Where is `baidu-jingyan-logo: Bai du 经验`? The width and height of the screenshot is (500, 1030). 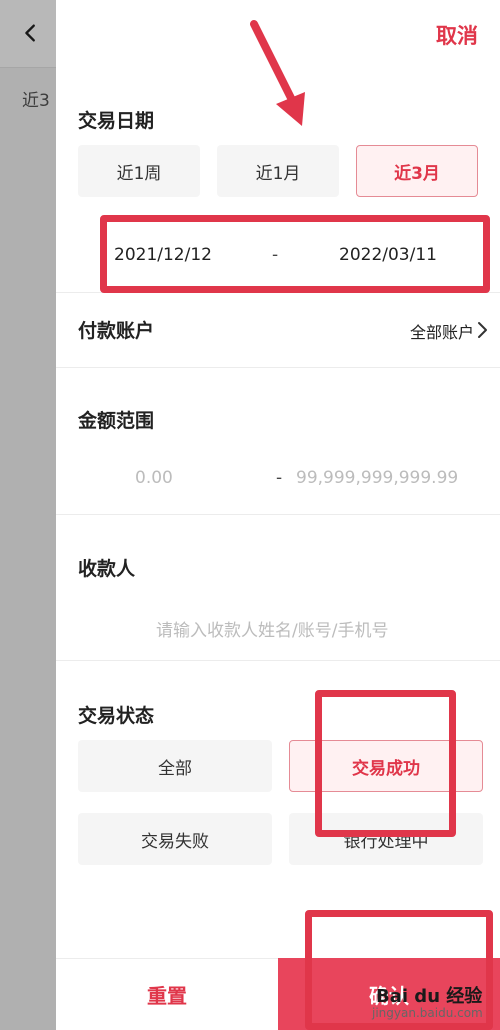
baidu-jingyan-logo: Bai du 经验 is located at coordinates (429, 996).